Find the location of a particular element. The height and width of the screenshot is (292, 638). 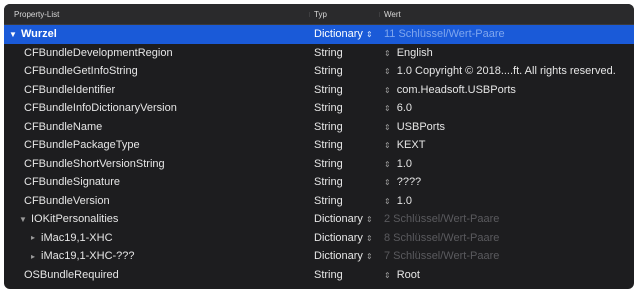

key-cell: CFBundlePackageType is located at coordinates (157, 145).